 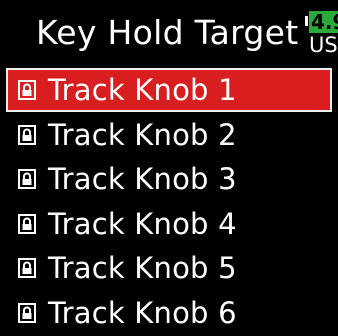 I want to click on page-title: Key Hold Target, so click(x=167, y=32).